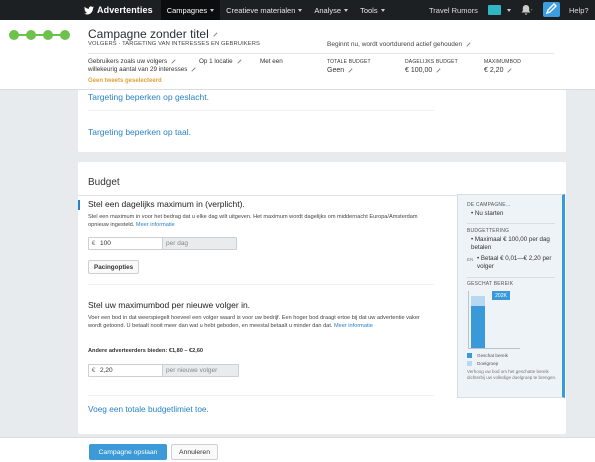  Describe the element at coordinates (369, 10) in the screenshot. I see `nav-tools-label: Tools` at that location.